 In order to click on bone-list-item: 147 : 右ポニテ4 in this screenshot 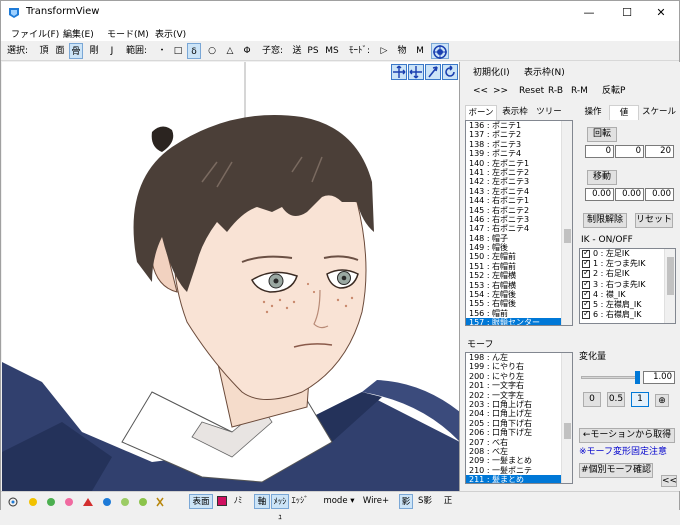, I will do `click(519, 228)`.